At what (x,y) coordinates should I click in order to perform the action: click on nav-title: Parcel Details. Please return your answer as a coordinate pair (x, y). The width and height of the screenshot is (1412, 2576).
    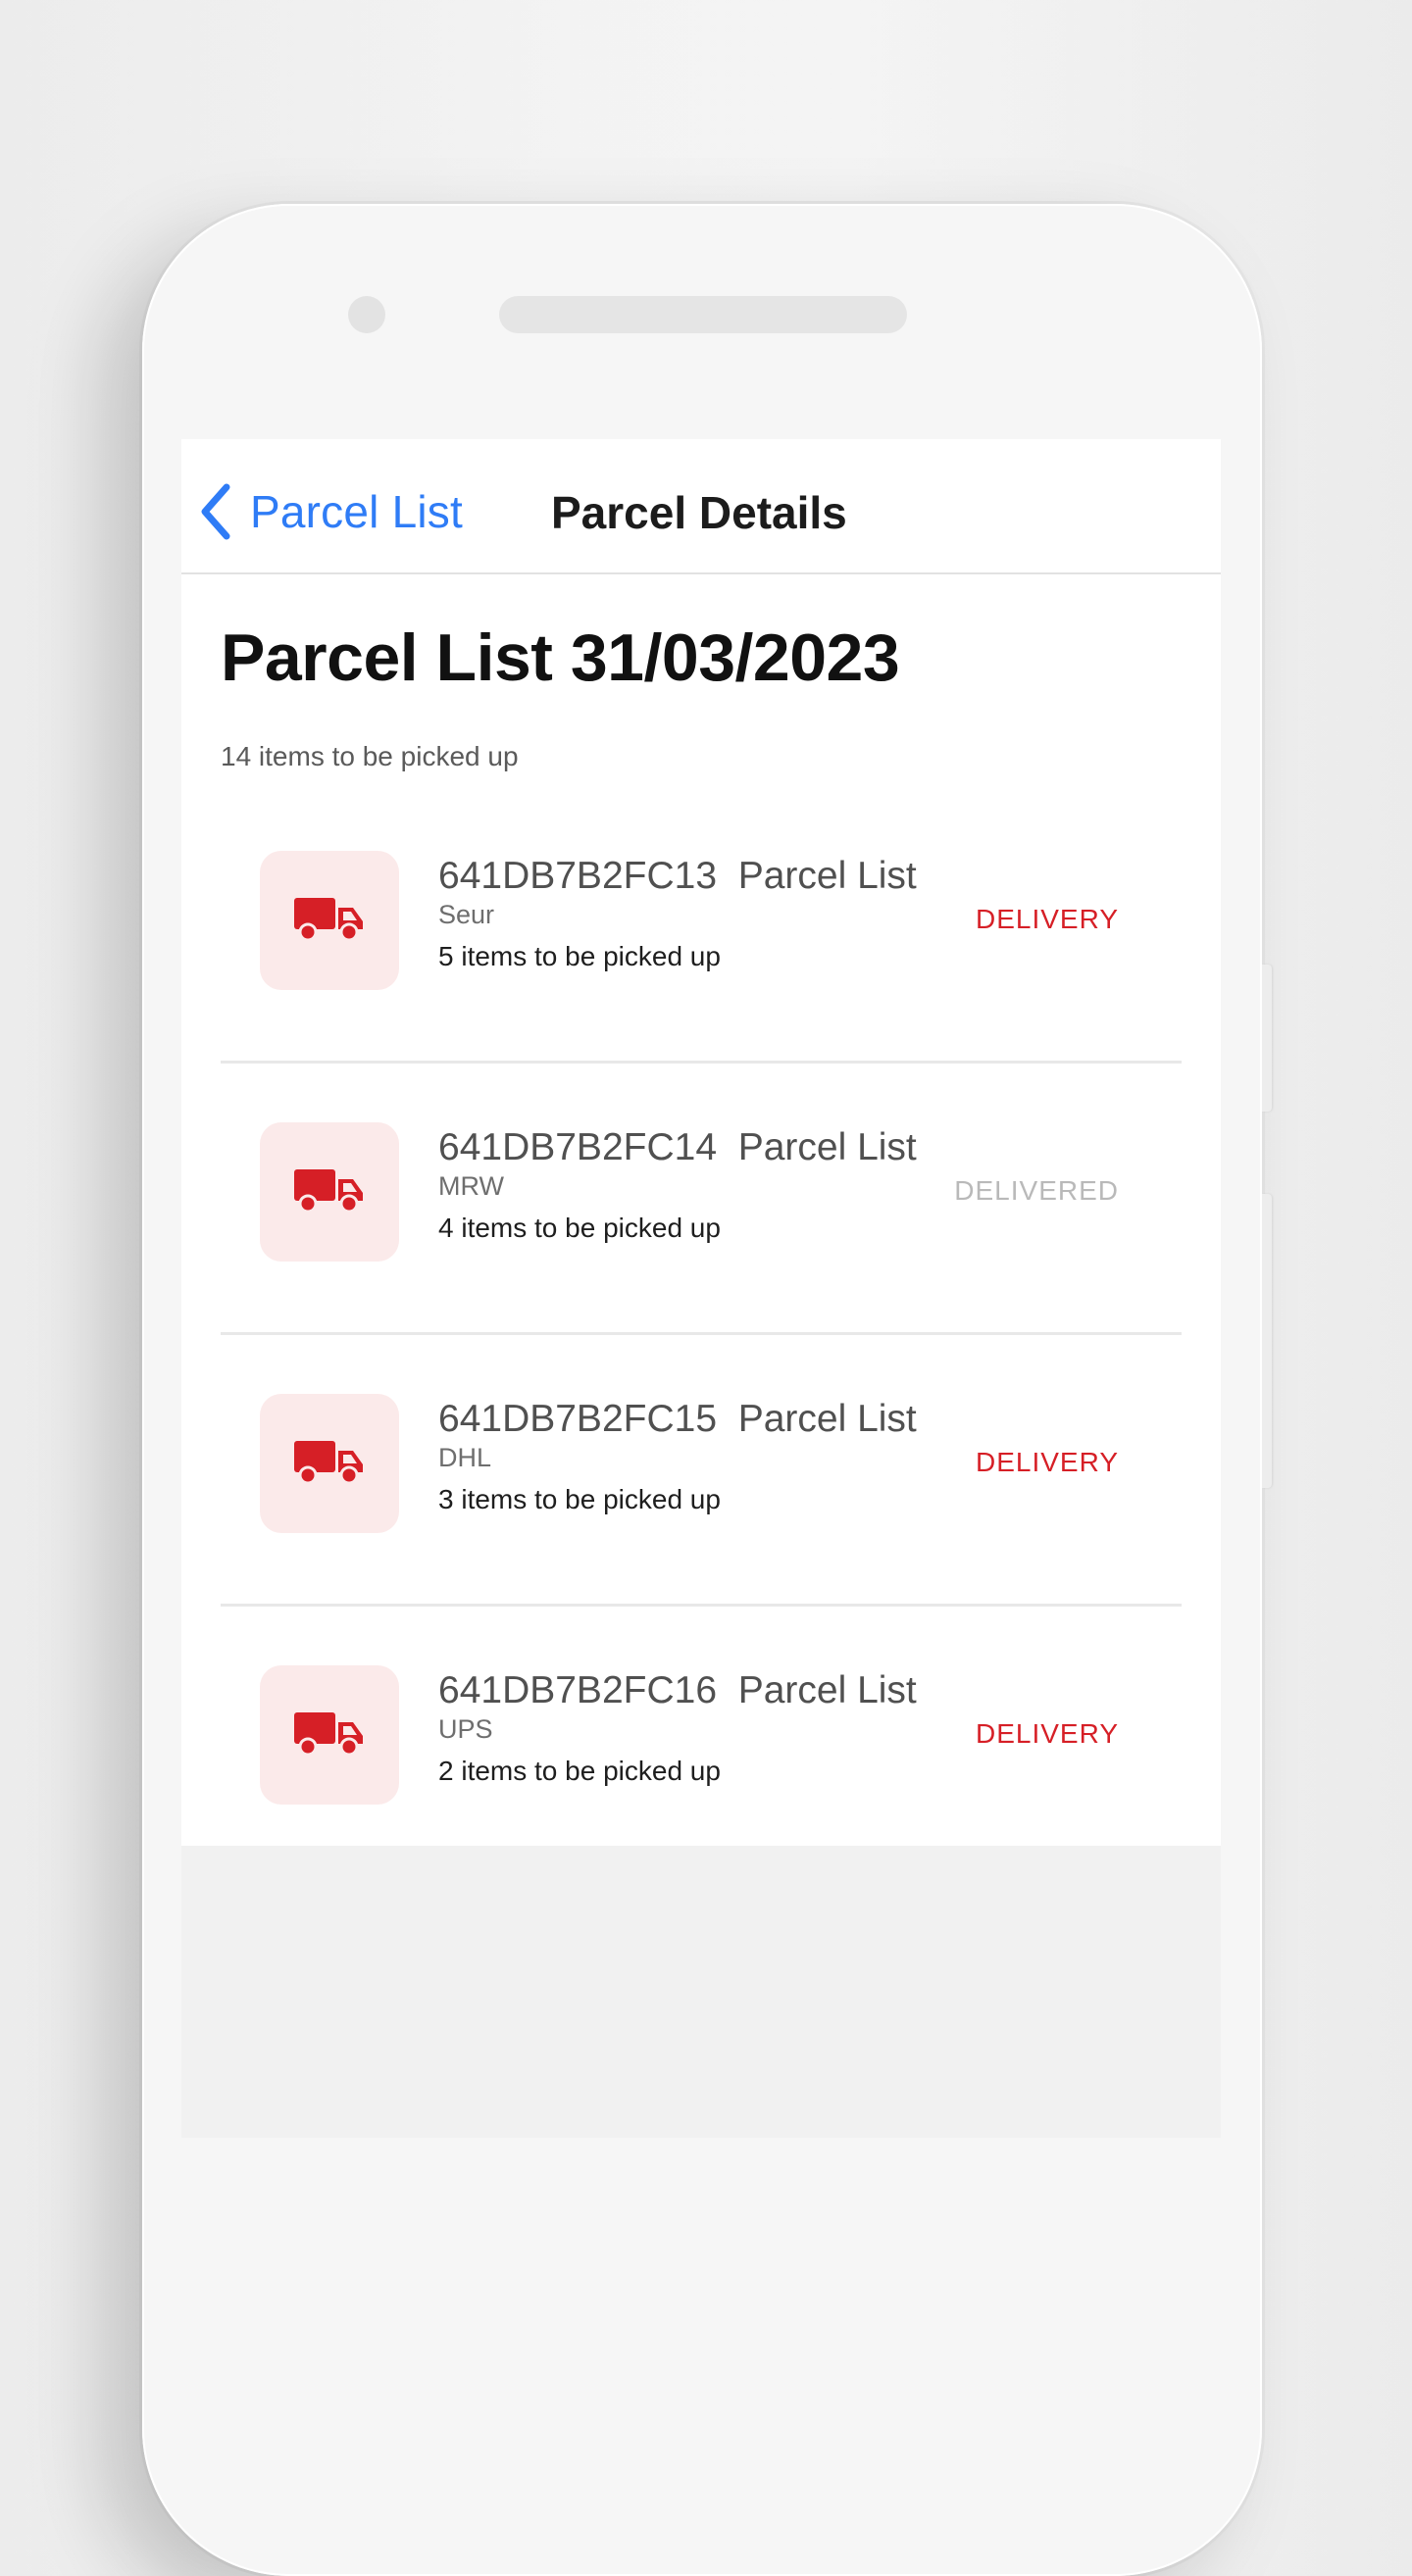
    Looking at the image, I should click on (699, 512).